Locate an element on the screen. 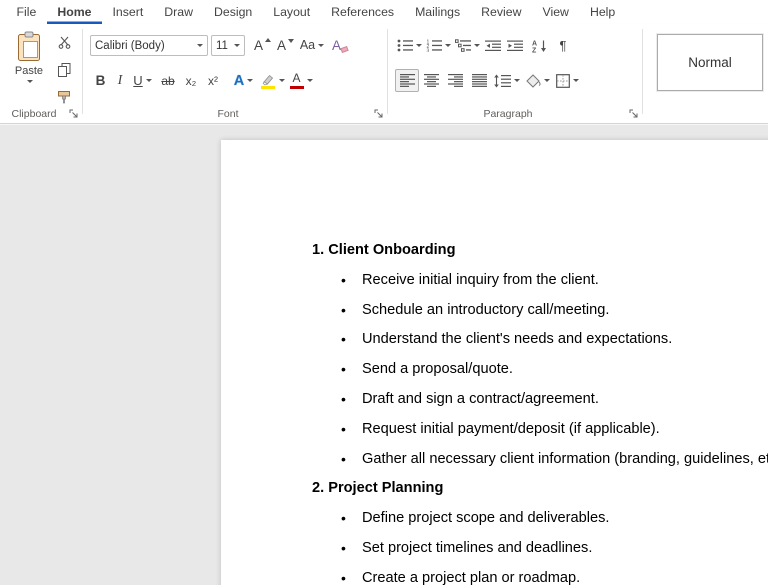 Image resolution: width=768 pixels, height=585 pixels. text-effects-button: A is located at coordinates (243, 80).